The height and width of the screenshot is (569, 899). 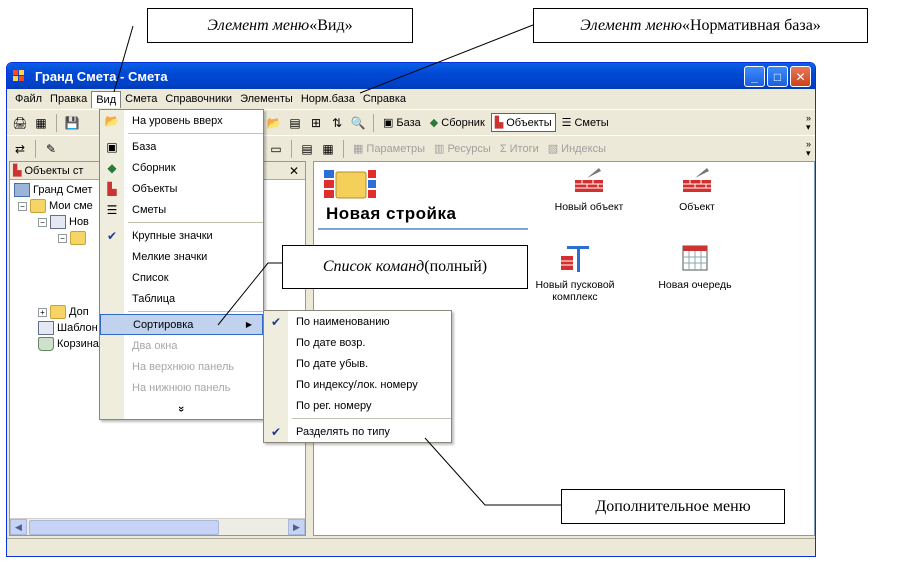 What do you see at coordinates (575, 259) in the screenshot?
I see `crane-icon` at bounding box center [575, 259].